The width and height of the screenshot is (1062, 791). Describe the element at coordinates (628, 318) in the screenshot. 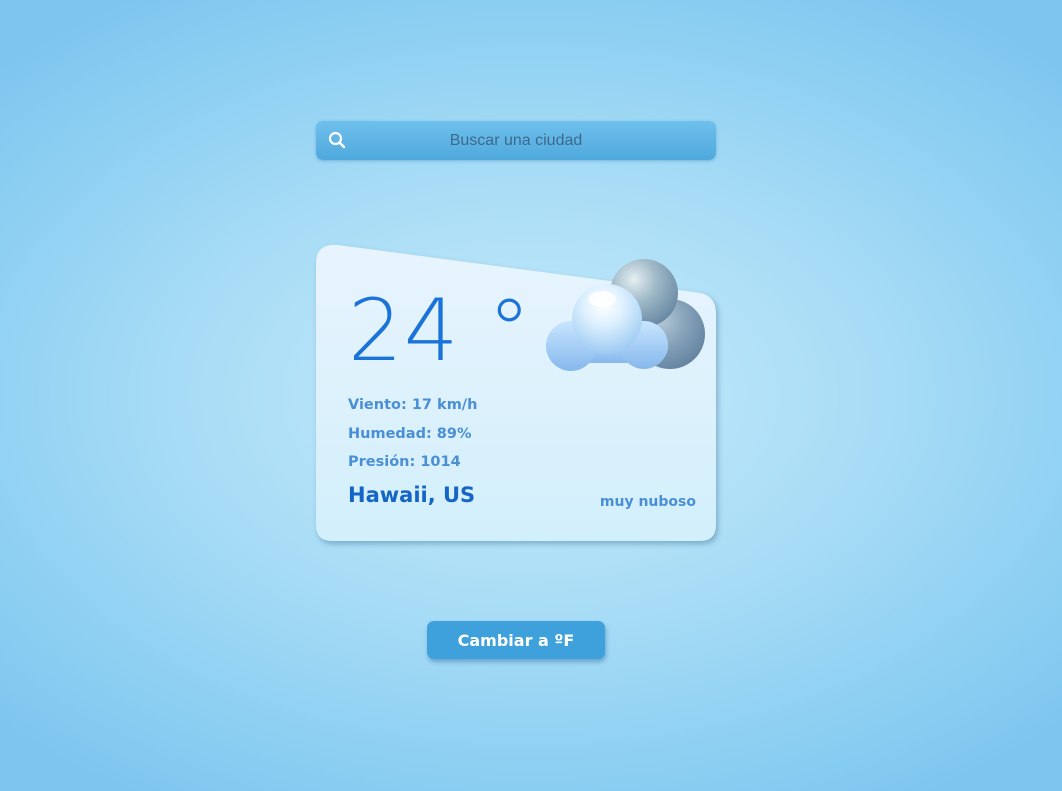

I see `cloudy-icon` at that location.